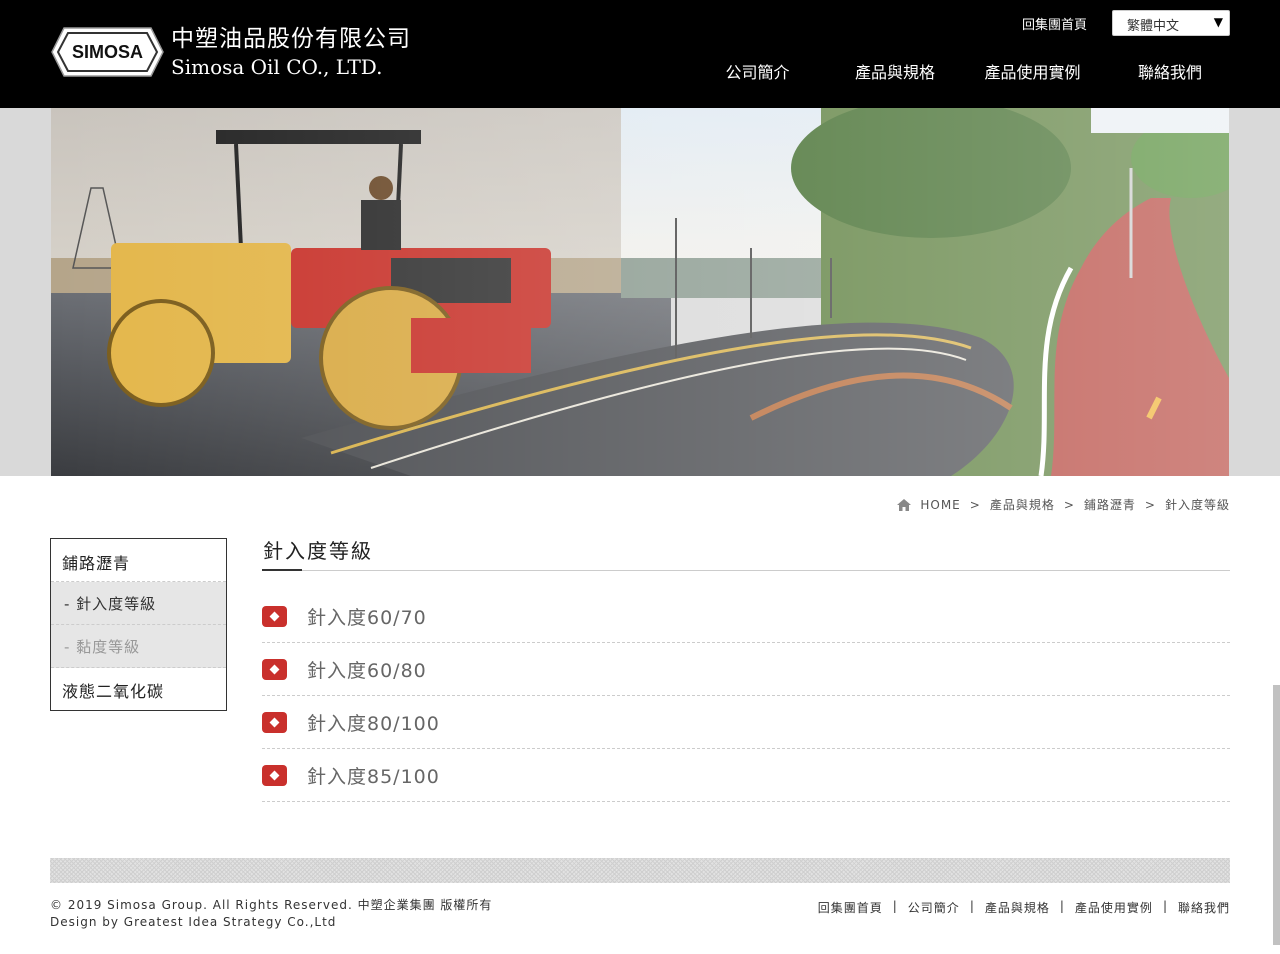 The height and width of the screenshot is (954, 1280). Describe the element at coordinates (291, 39) in the screenshot. I see `company-name-cn: 中塑油品股份有限公司` at that location.